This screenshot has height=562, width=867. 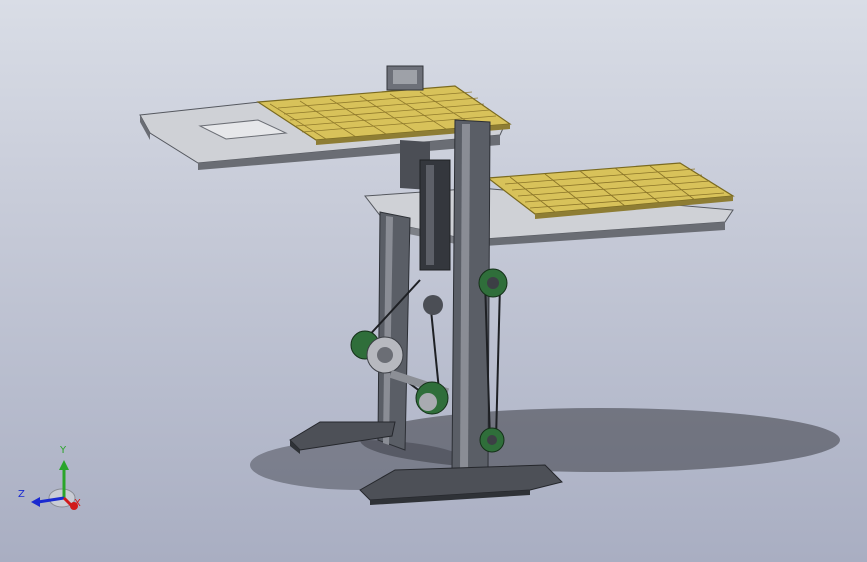 What do you see at coordinates (54, 485) in the screenshot?
I see `axis-triad` at bounding box center [54, 485].